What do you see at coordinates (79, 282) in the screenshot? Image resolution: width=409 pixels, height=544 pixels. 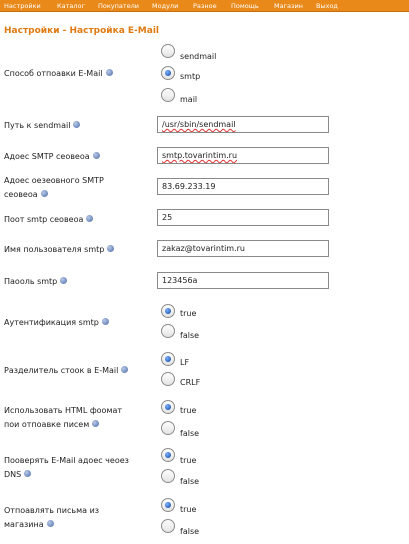 I see `smtp-password-label: Паооль smtp` at bounding box center [79, 282].